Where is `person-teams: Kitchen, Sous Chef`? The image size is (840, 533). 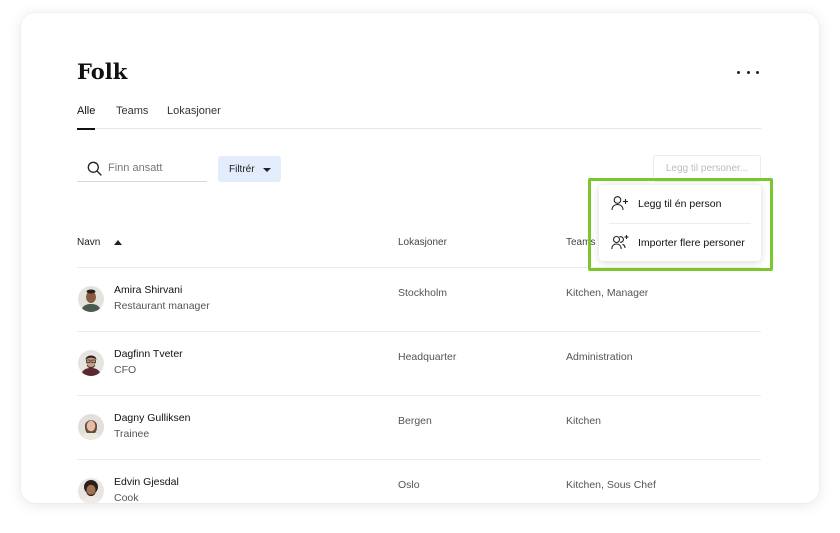
person-teams: Kitchen, Sous Chef is located at coordinates (611, 485).